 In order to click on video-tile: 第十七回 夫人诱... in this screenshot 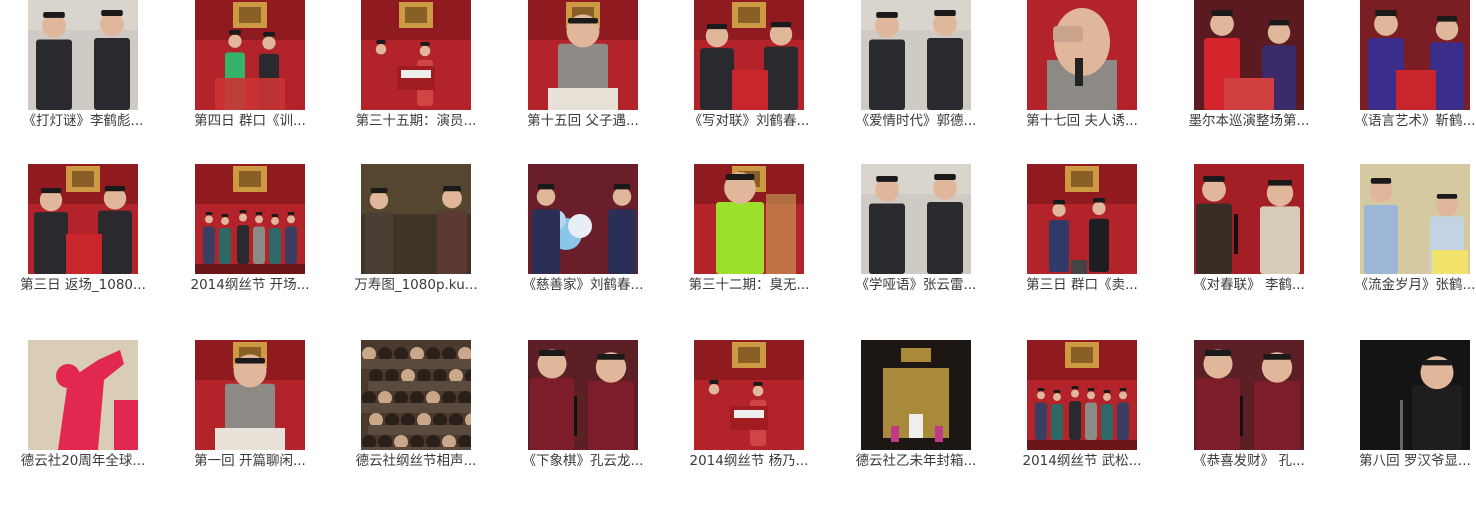, I will do `click(1082, 75)`.